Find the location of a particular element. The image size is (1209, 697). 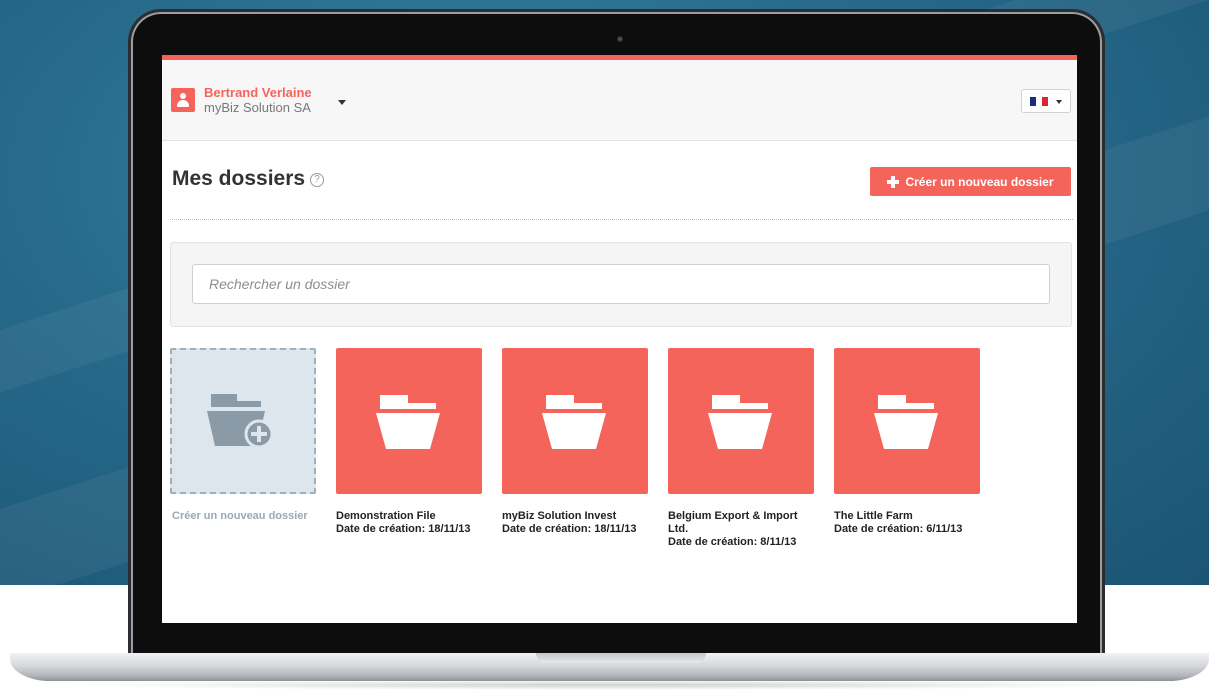

create-folder-button-label: Créer un nouveau dossier is located at coordinates (979, 181).